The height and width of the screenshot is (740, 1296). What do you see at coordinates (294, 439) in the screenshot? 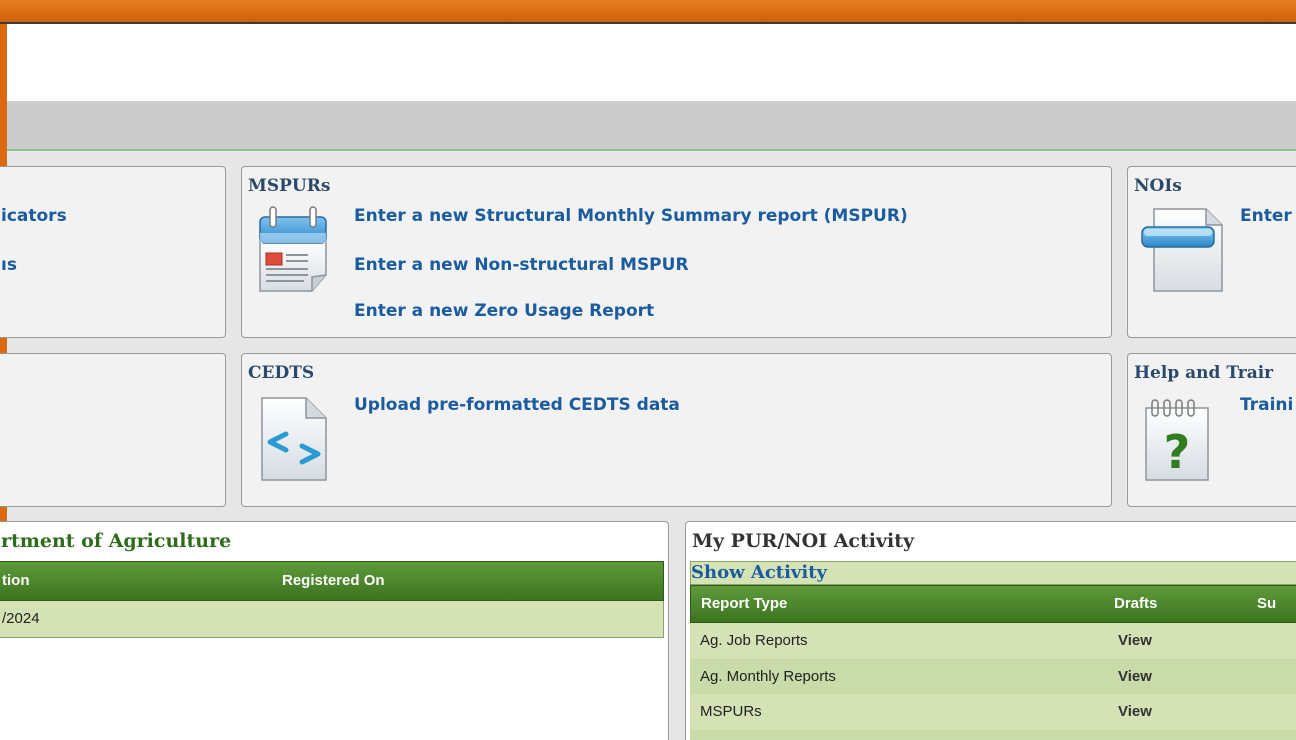
I see `code-file-icon` at bounding box center [294, 439].